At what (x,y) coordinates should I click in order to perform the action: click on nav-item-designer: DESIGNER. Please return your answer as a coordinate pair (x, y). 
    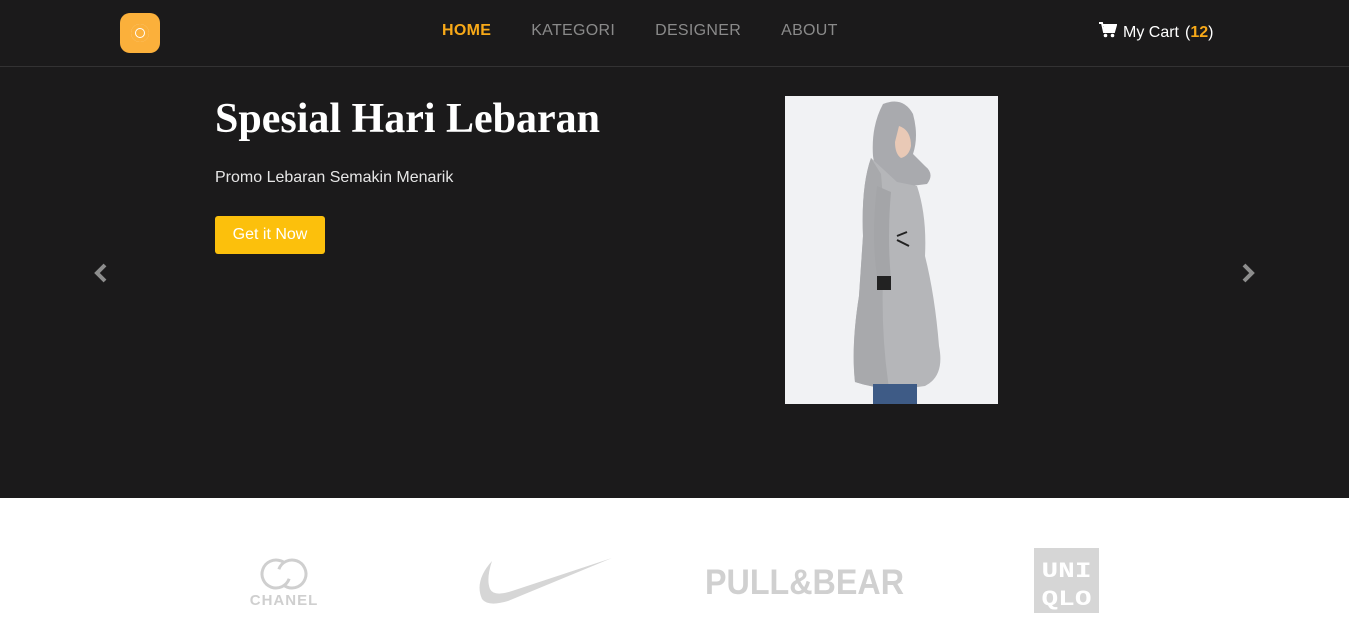
    Looking at the image, I should click on (698, 31).